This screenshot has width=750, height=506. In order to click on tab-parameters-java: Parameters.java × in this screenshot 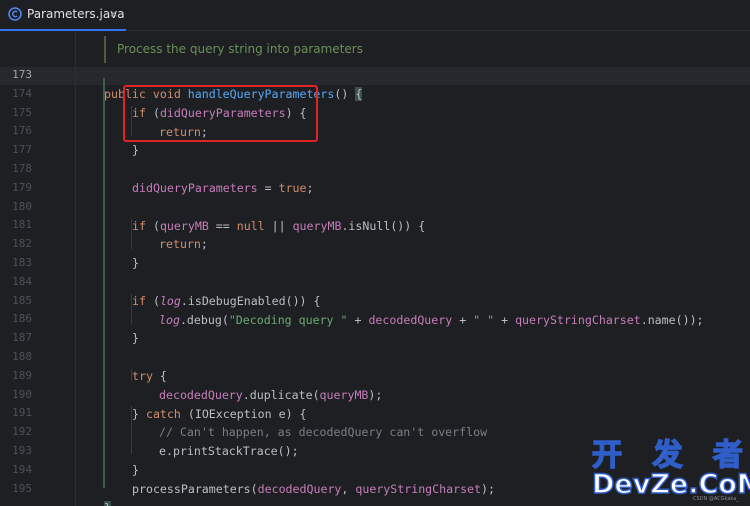, I will do `click(63, 15)`.